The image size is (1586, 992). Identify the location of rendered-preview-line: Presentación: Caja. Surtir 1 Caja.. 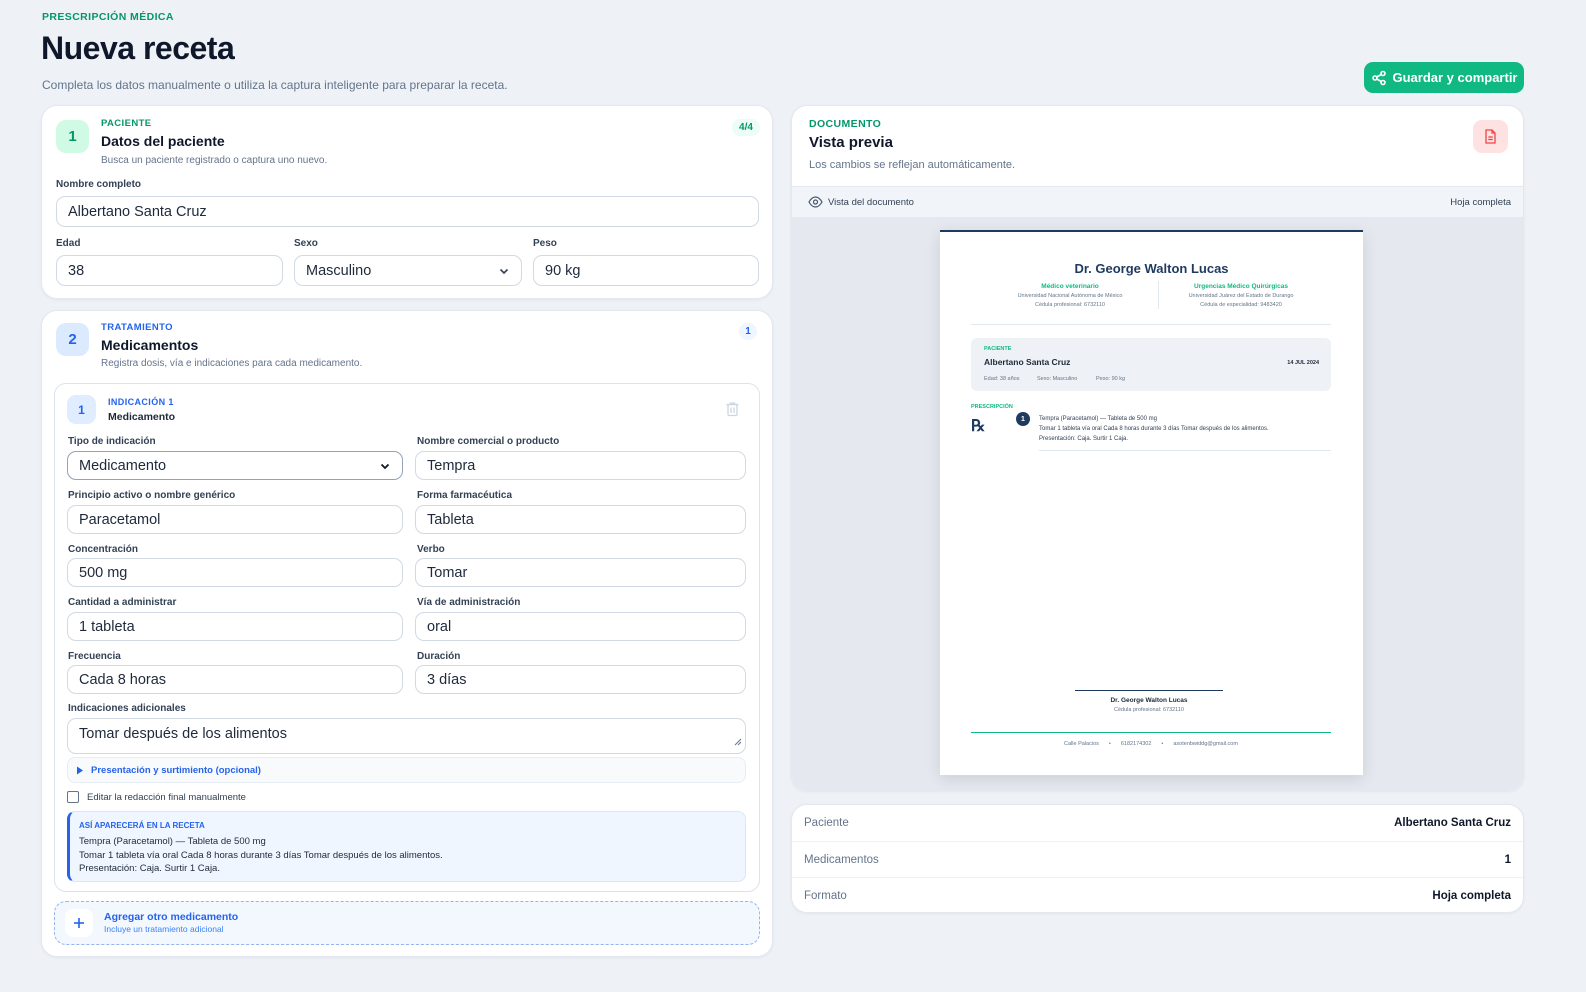
(149, 868).